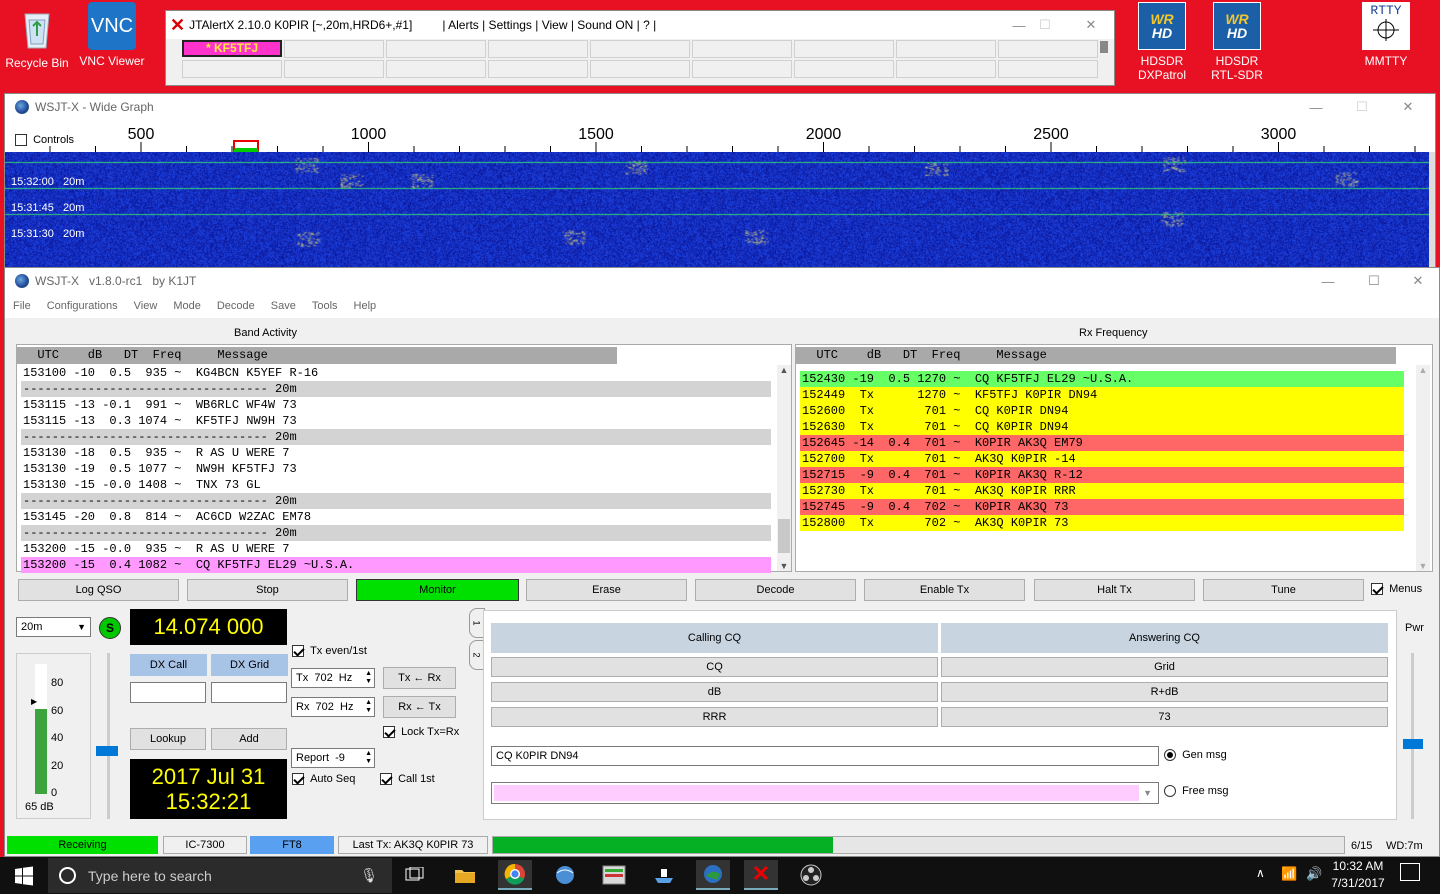 The height and width of the screenshot is (894, 1440). I want to click on waterfall-display, so click(717, 210).